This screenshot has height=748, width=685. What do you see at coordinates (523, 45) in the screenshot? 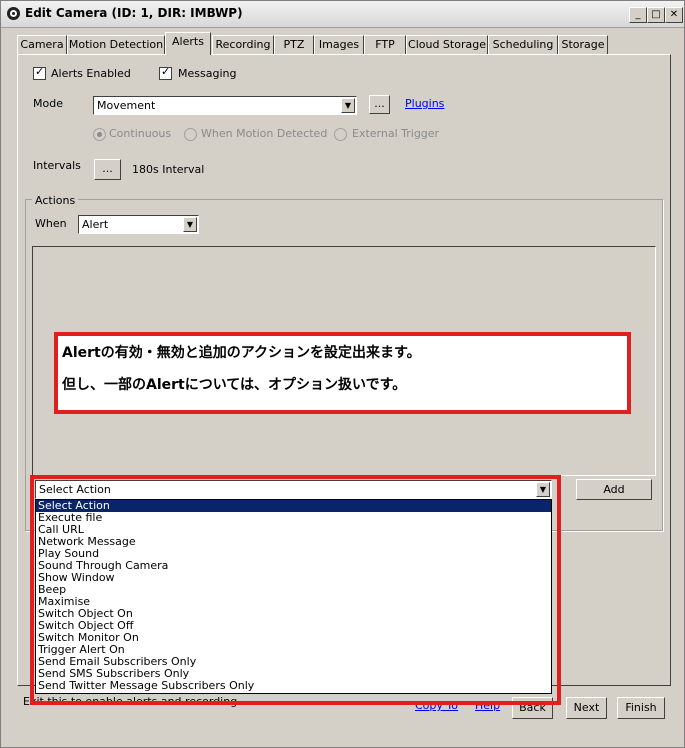
I see `tab-scheduling: Scheduling` at bounding box center [523, 45].